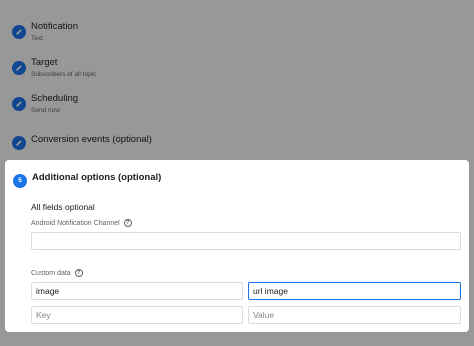 The height and width of the screenshot is (346, 474). Describe the element at coordinates (91, 139) in the screenshot. I see `step-title: Conversion events (optional)` at that location.